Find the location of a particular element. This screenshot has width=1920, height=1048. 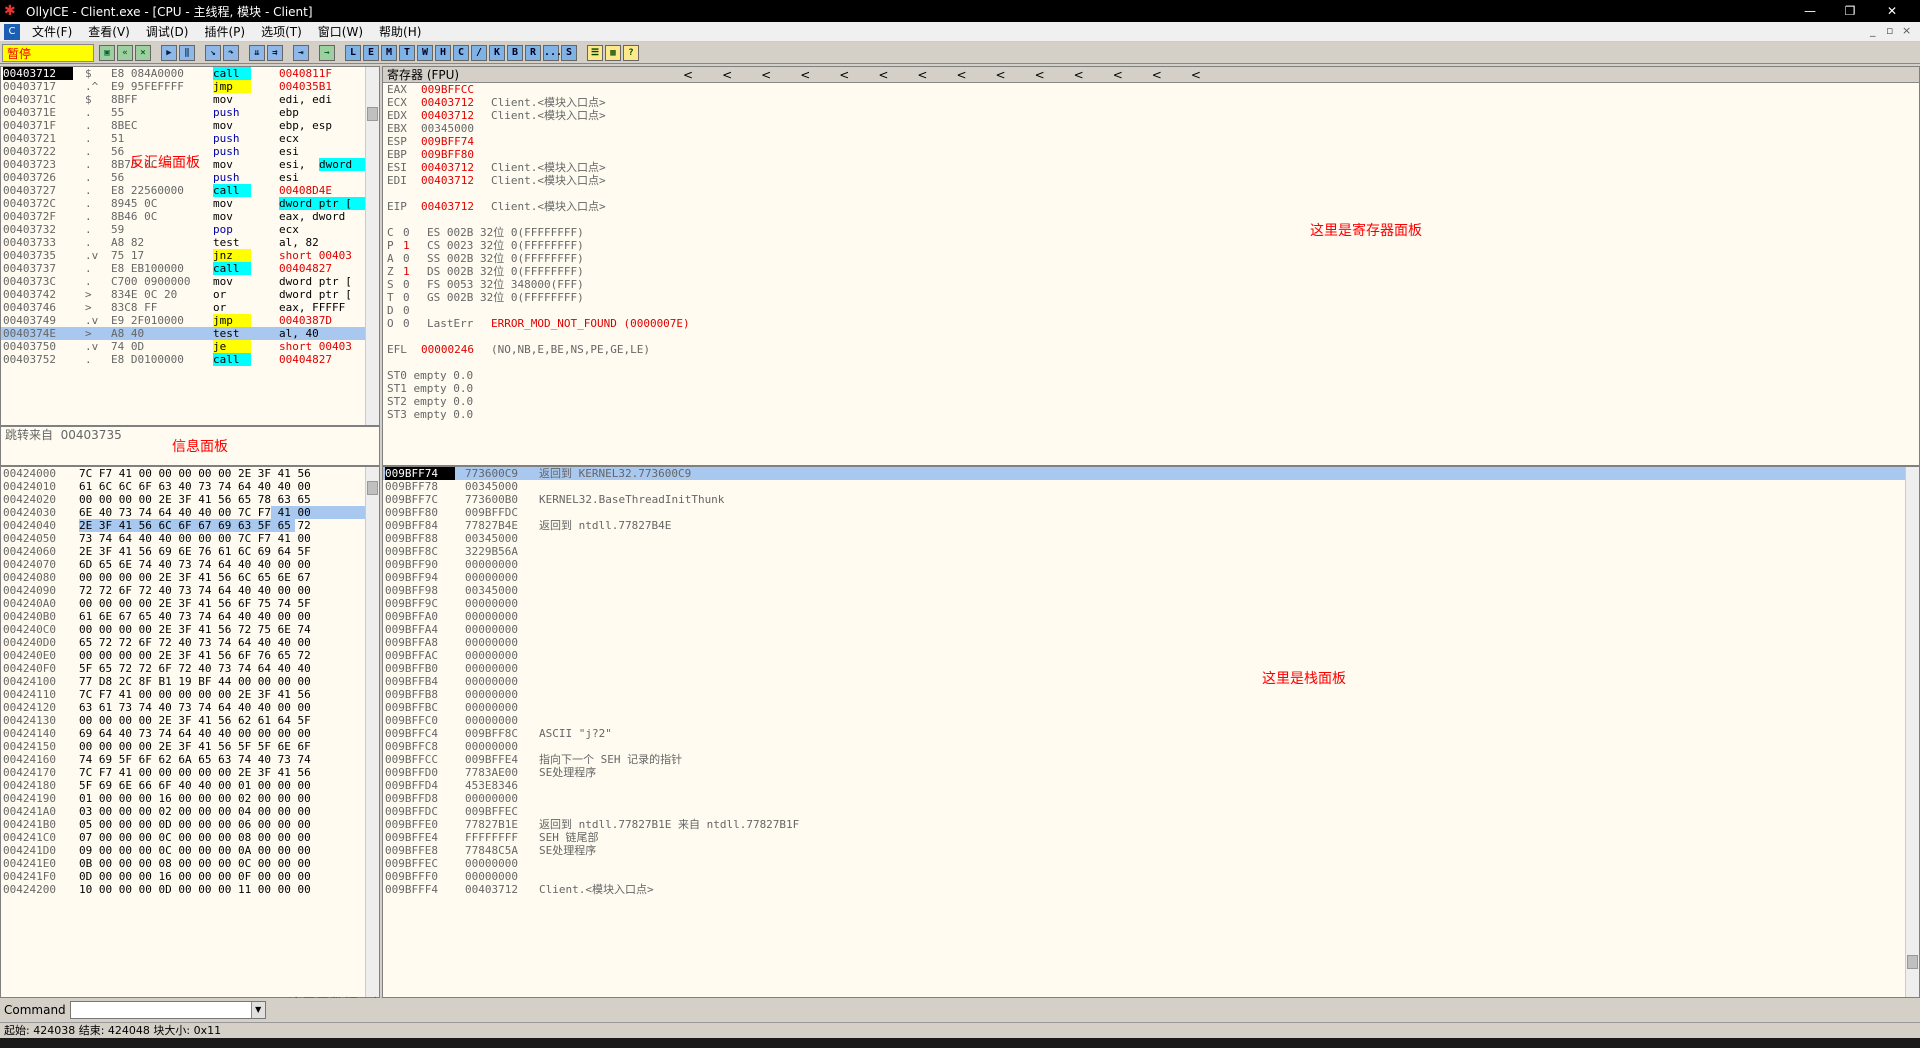

pause-icon: ‖ is located at coordinates (187, 52).